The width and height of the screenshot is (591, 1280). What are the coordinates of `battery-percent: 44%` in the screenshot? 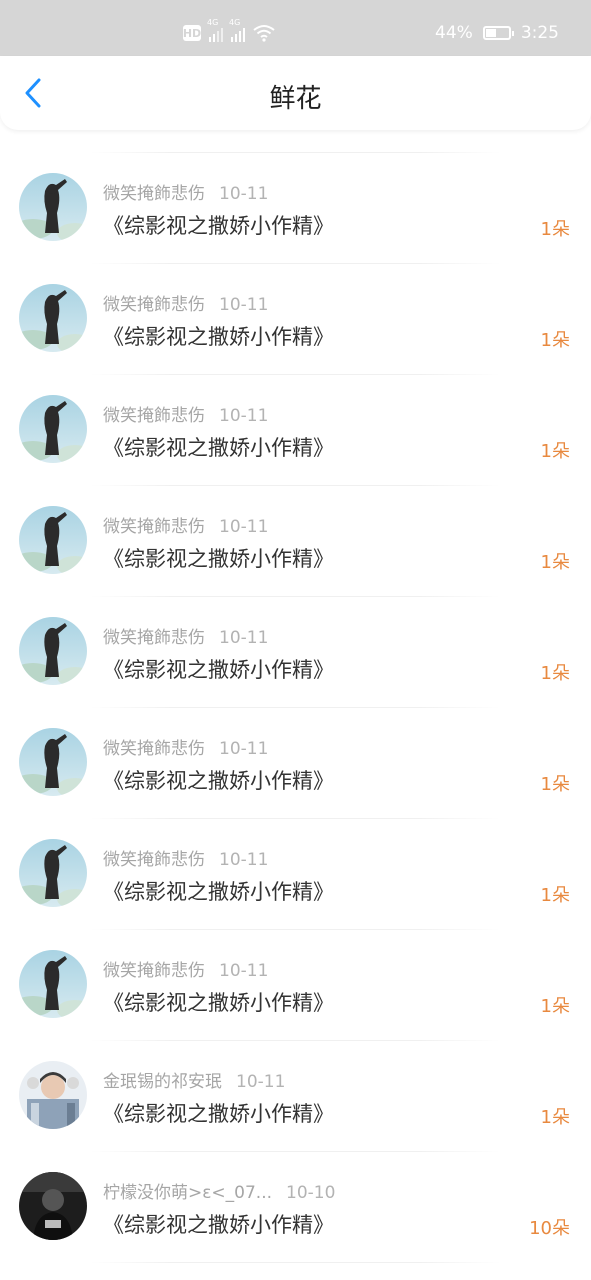 It's located at (454, 33).